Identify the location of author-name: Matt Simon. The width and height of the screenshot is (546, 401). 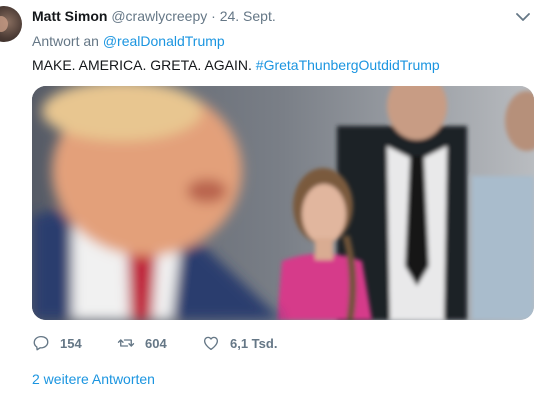
(69, 16).